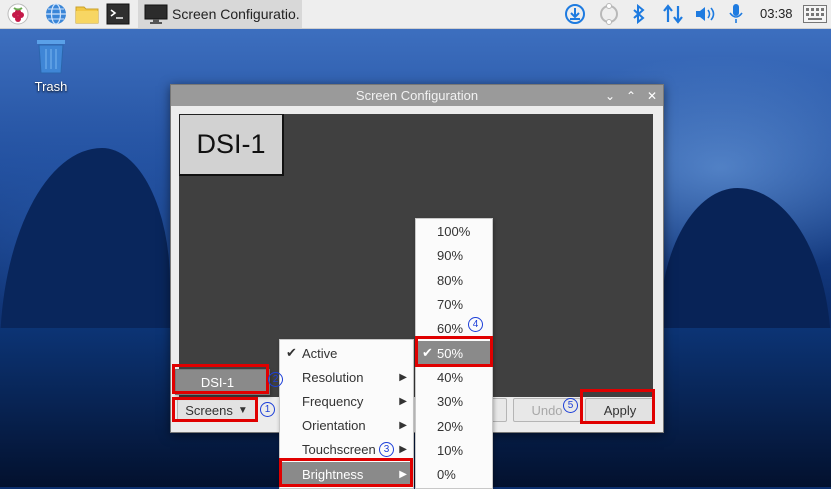 The image size is (831, 489). What do you see at coordinates (450, 304) in the screenshot?
I see `brightness-label: 70%` at bounding box center [450, 304].